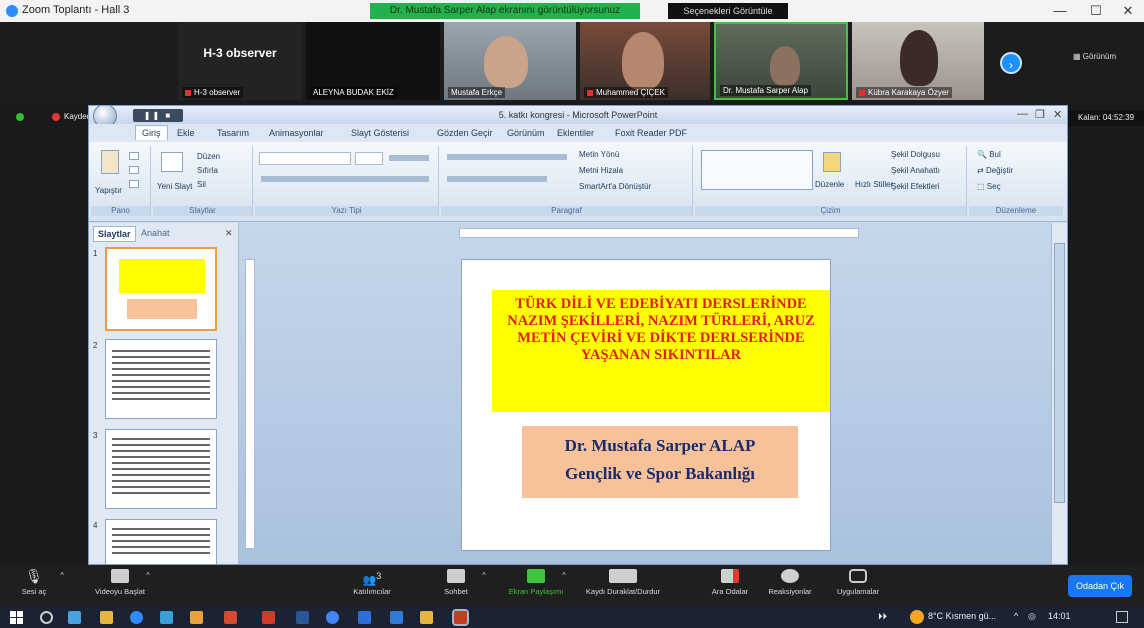  I want to click on tray-app-icon: ⏵⏵, so click(882, 616).